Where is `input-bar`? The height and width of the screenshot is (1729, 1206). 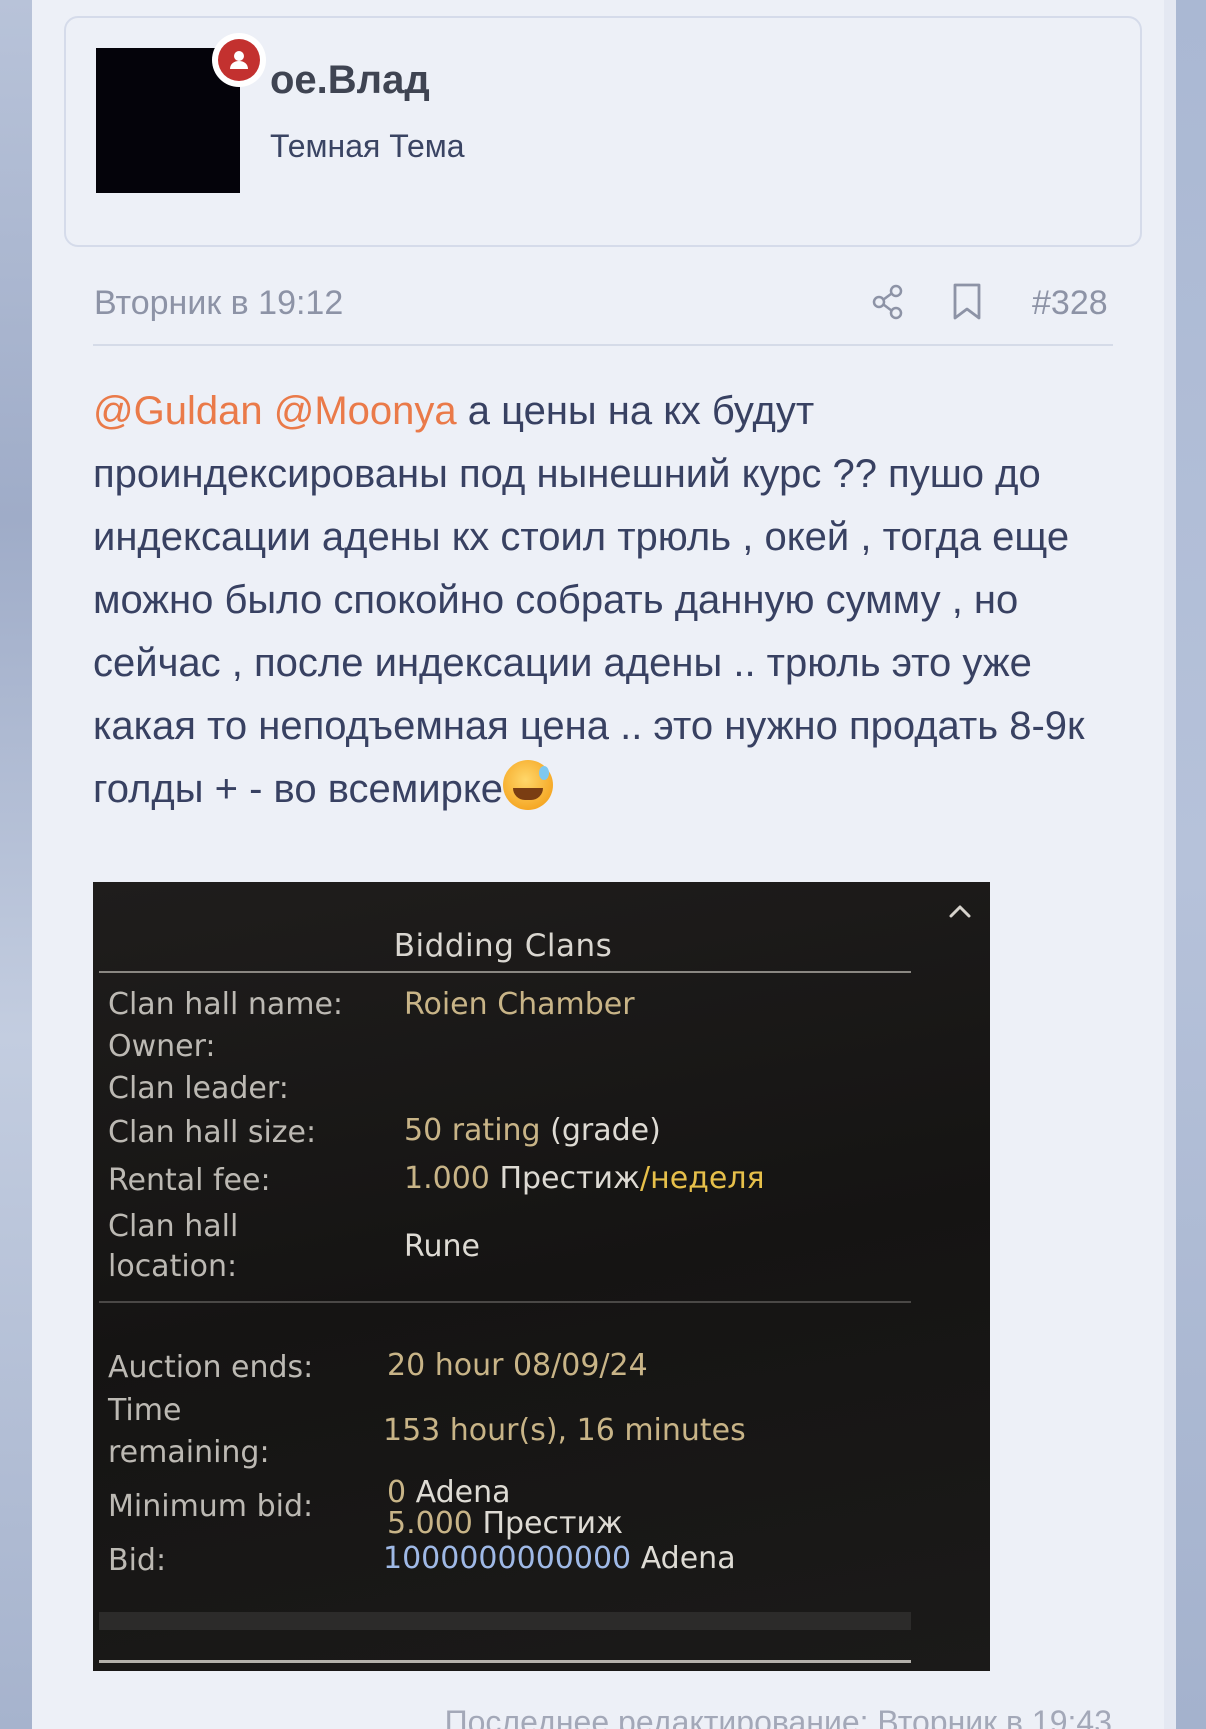
input-bar is located at coordinates (505, 1621).